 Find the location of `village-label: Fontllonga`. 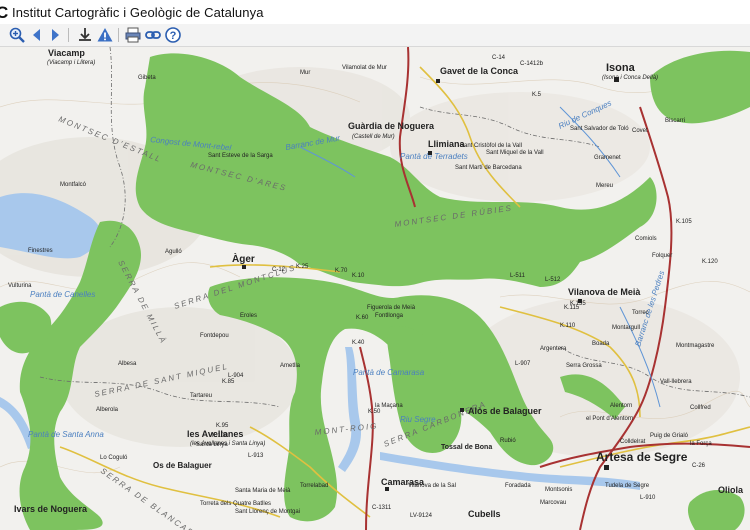

village-label: Fontllonga is located at coordinates (389, 316).